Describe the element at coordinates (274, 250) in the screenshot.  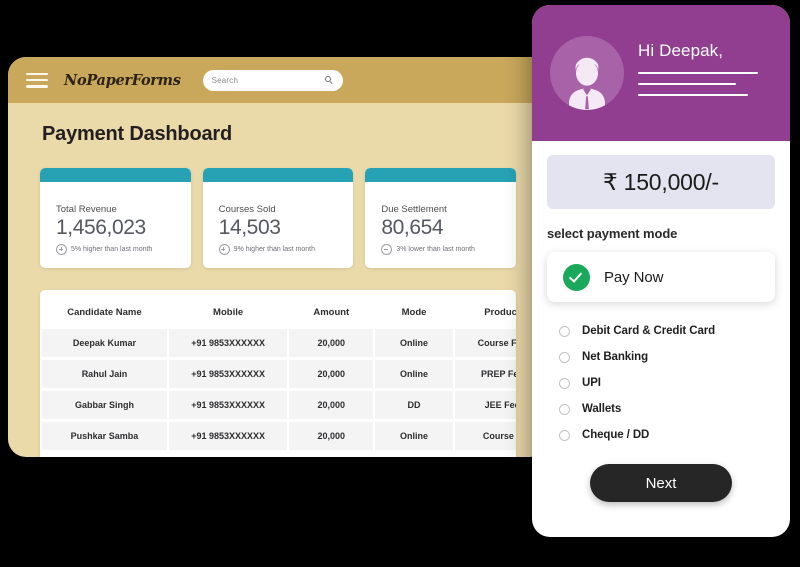
I see `stat-card-trend-text: 9% higher than last month` at that location.